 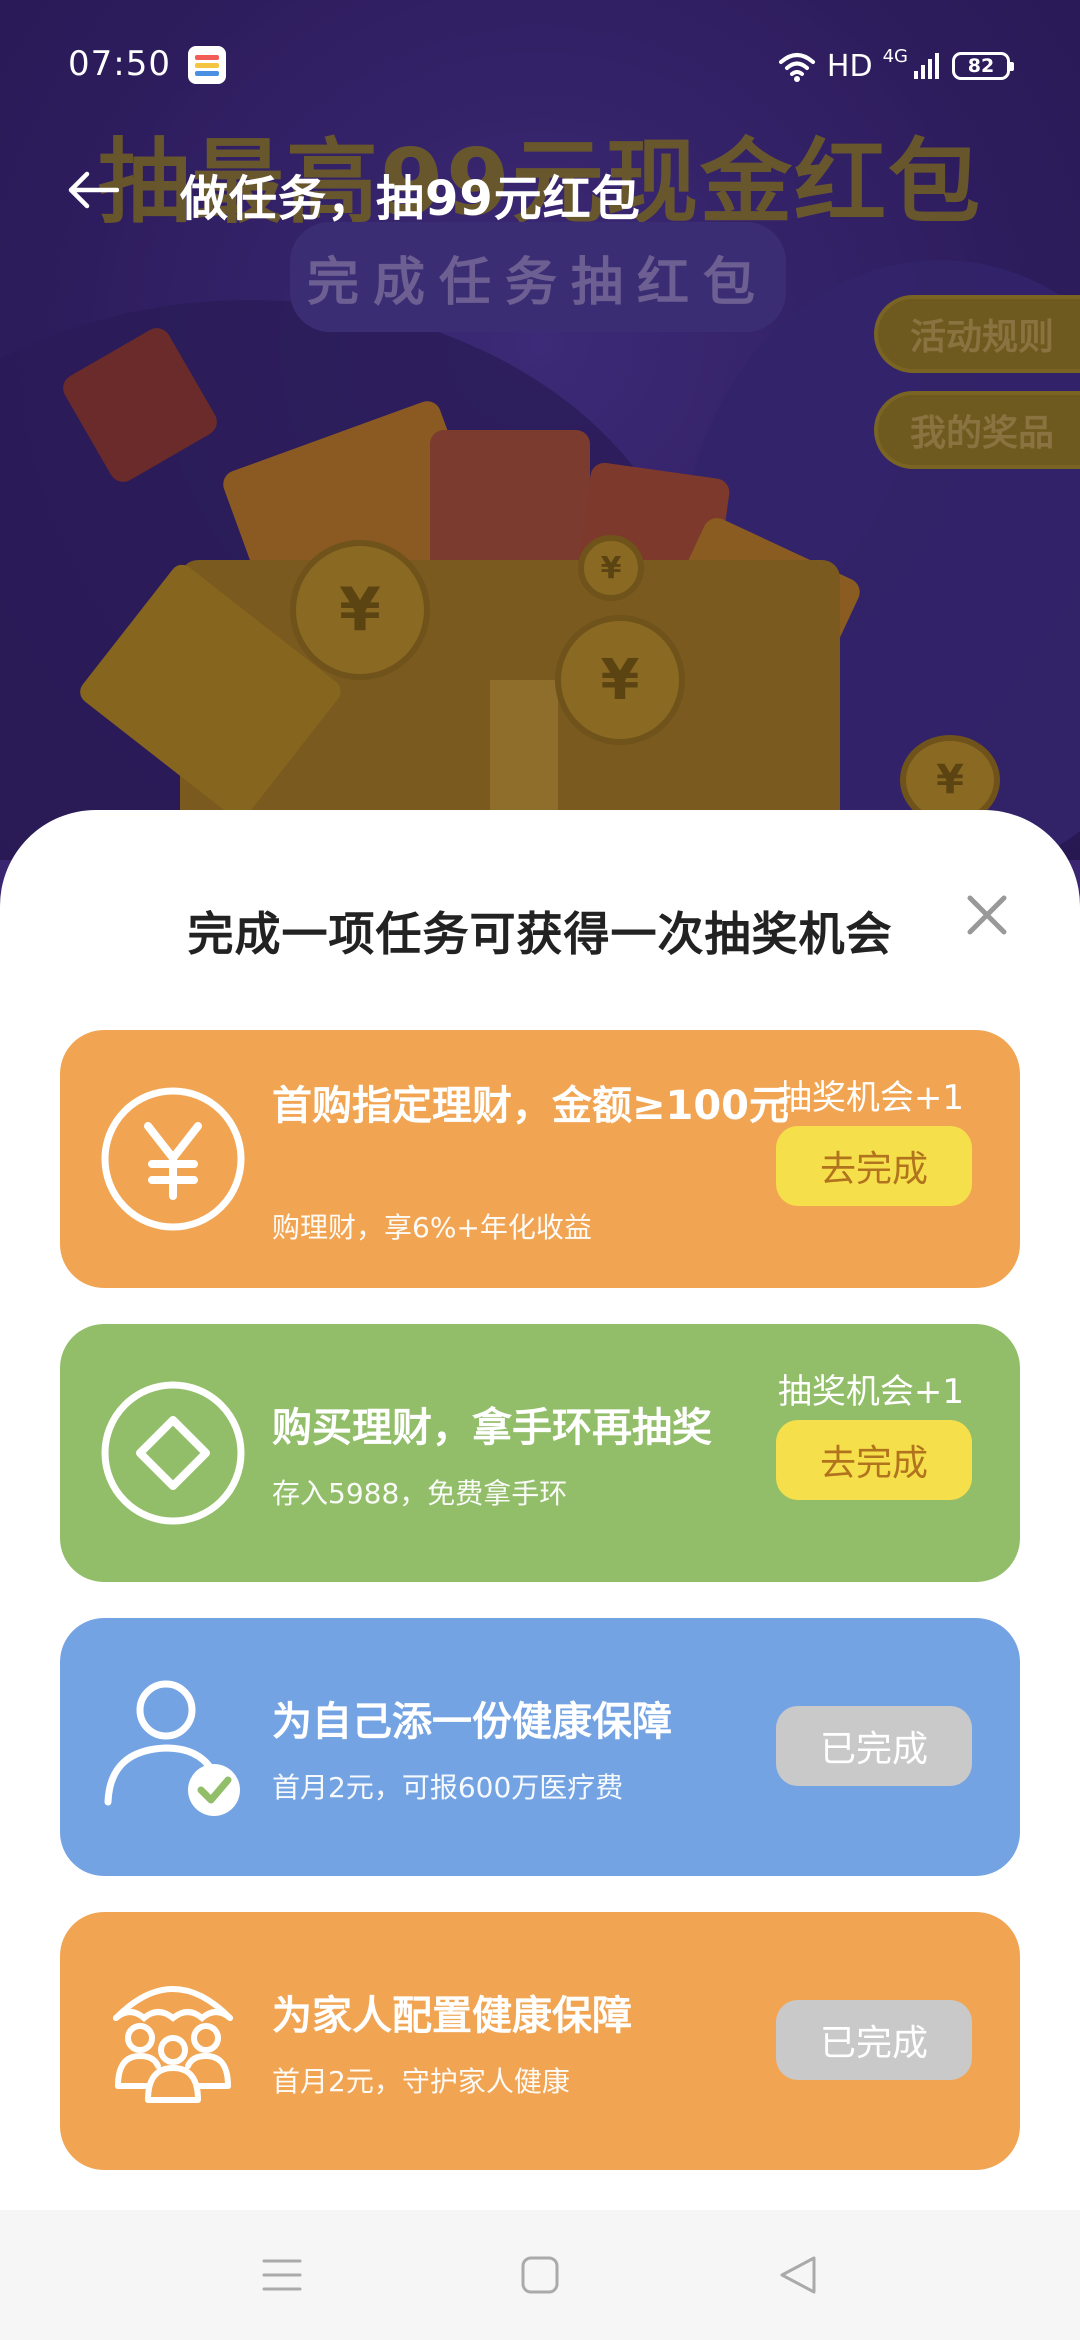 What do you see at coordinates (538, 277) in the screenshot?
I see `hero-subtitle: 完成任务抽红包` at bounding box center [538, 277].